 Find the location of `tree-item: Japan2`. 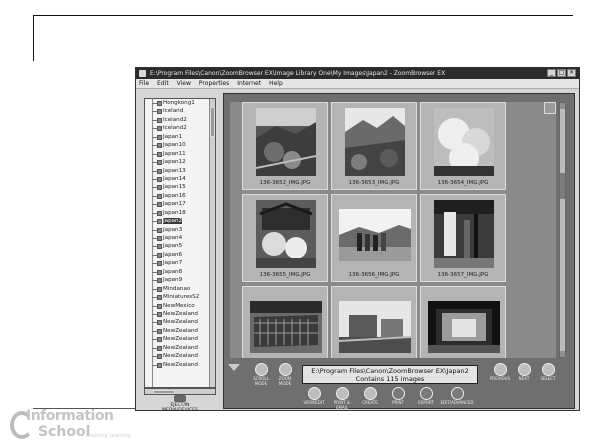

tree-item: Japan2 is located at coordinates (180, 221).